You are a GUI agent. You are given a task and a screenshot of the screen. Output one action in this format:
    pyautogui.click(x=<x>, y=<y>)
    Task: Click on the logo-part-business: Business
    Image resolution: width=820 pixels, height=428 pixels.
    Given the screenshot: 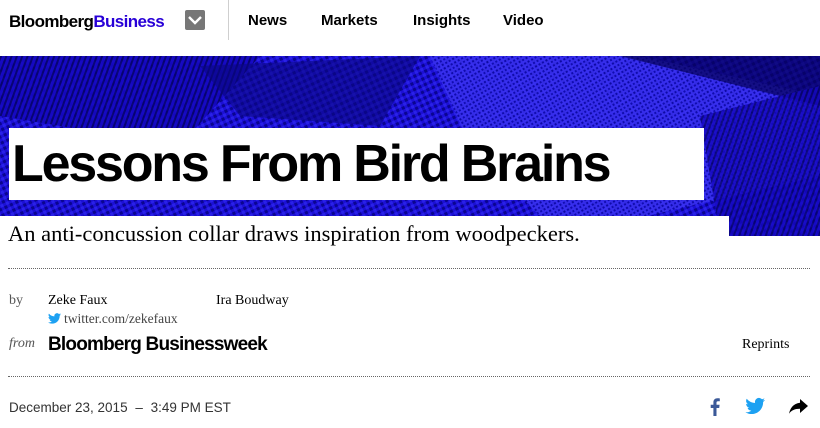 What is the action you would take?
    pyautogui.click(x=129, y=21)
    